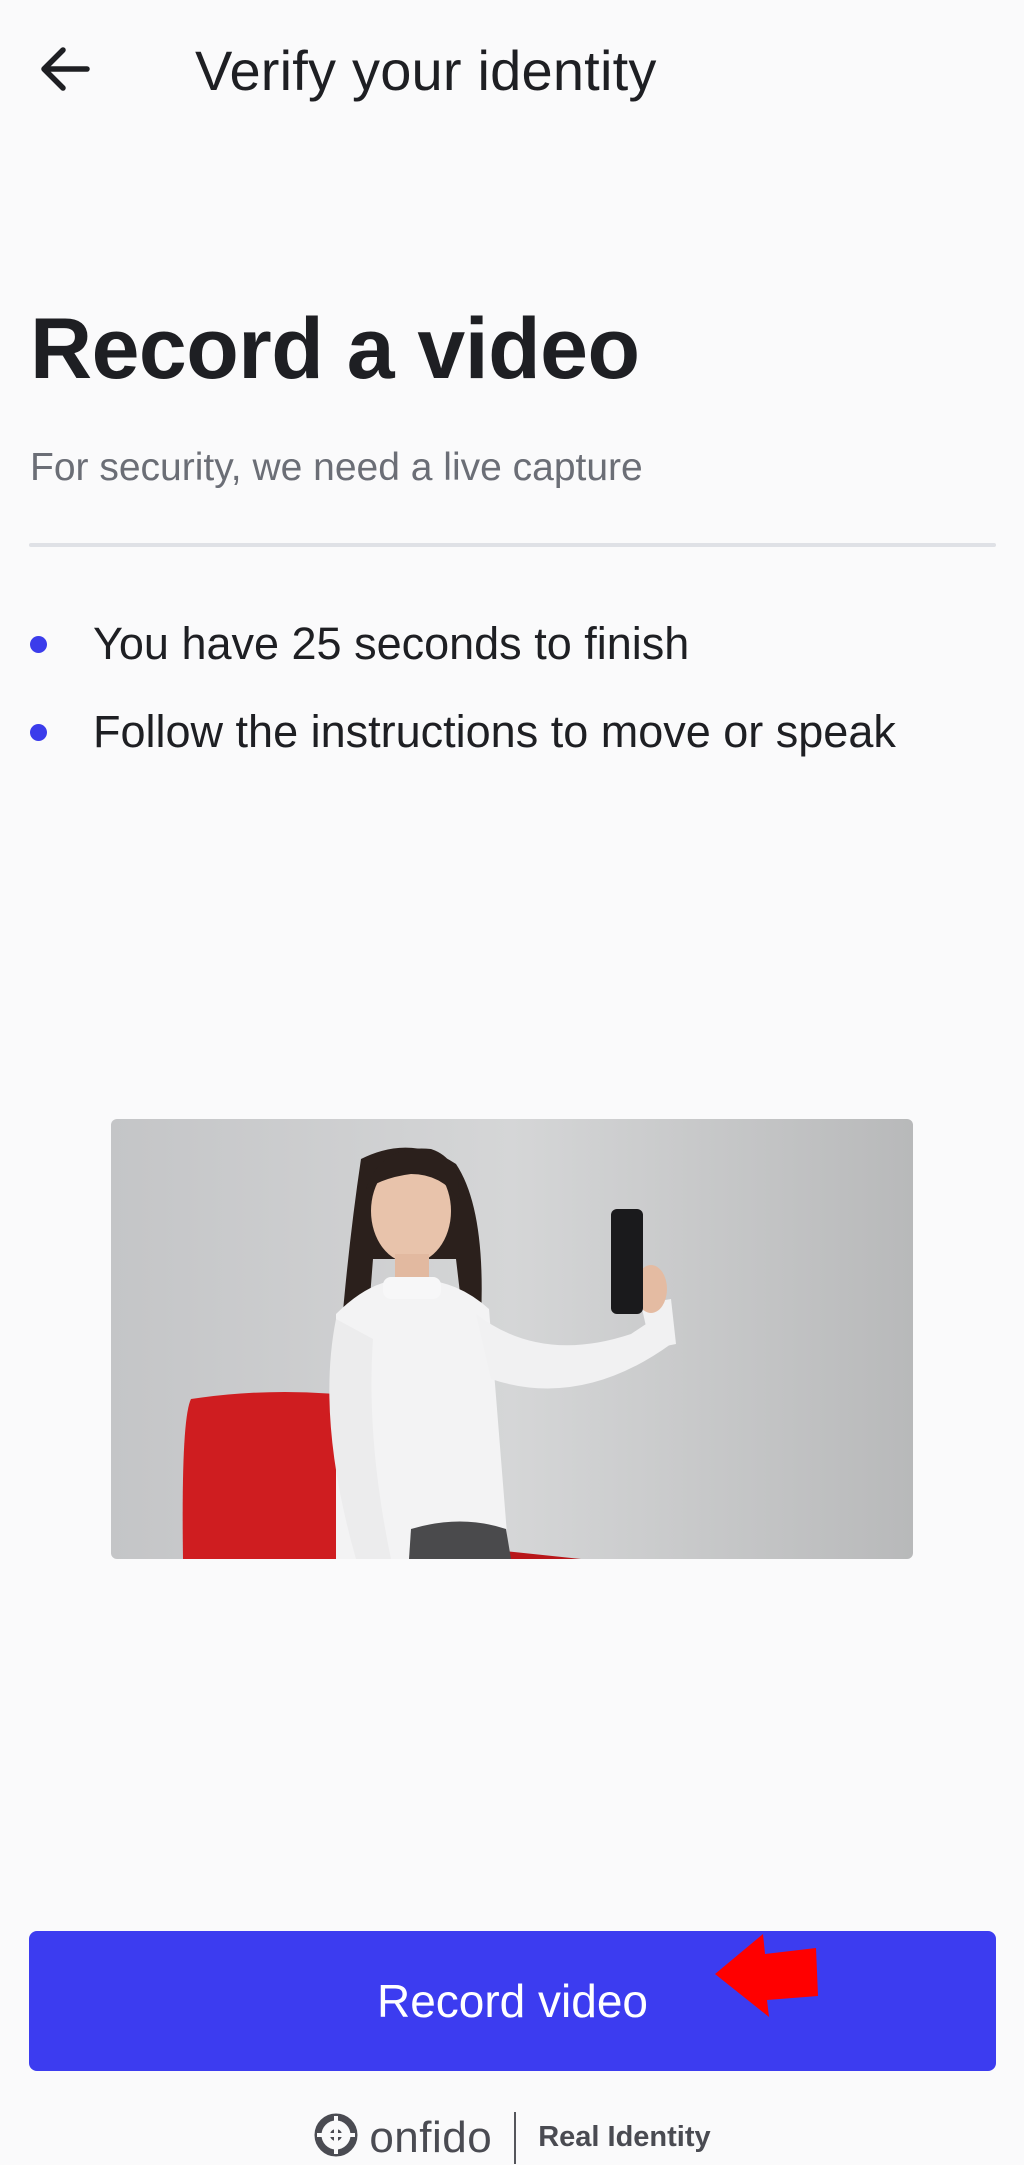 This screenshot has height=2165, width=1024. Describe the element at coordinates (512, 545) in the screenshot. I see `divider` at that location.